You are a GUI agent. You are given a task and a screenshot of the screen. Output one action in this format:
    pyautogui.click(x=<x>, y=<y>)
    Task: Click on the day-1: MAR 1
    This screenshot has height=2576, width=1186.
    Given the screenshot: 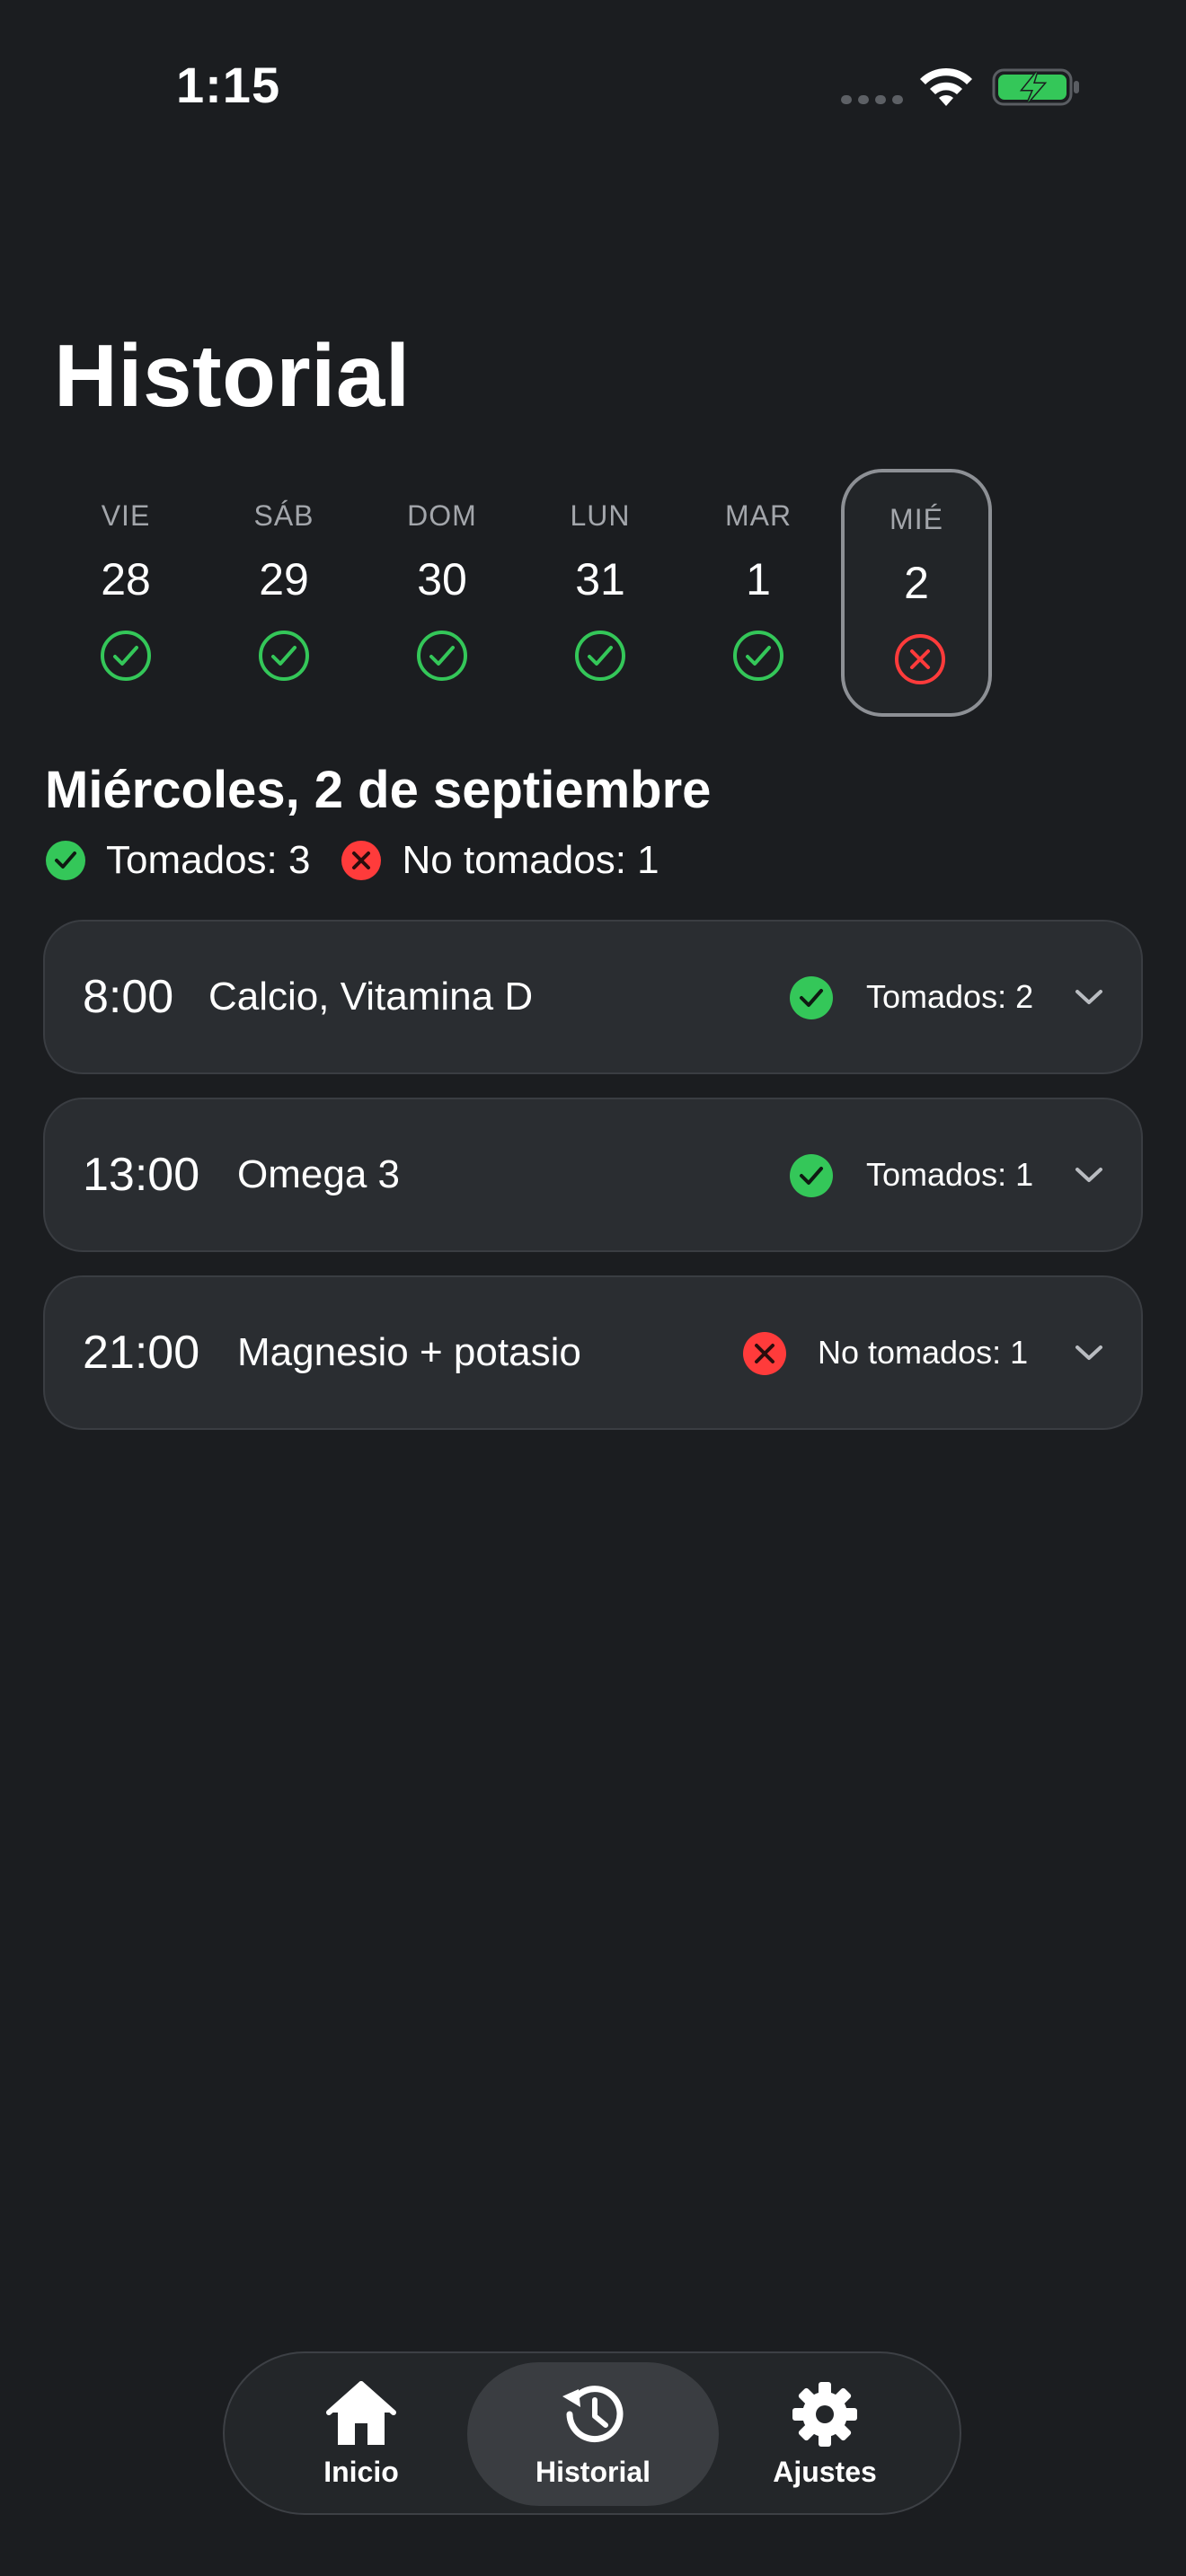 What is the action you would take?
    pyautogui.click(x=758, y=593)
    